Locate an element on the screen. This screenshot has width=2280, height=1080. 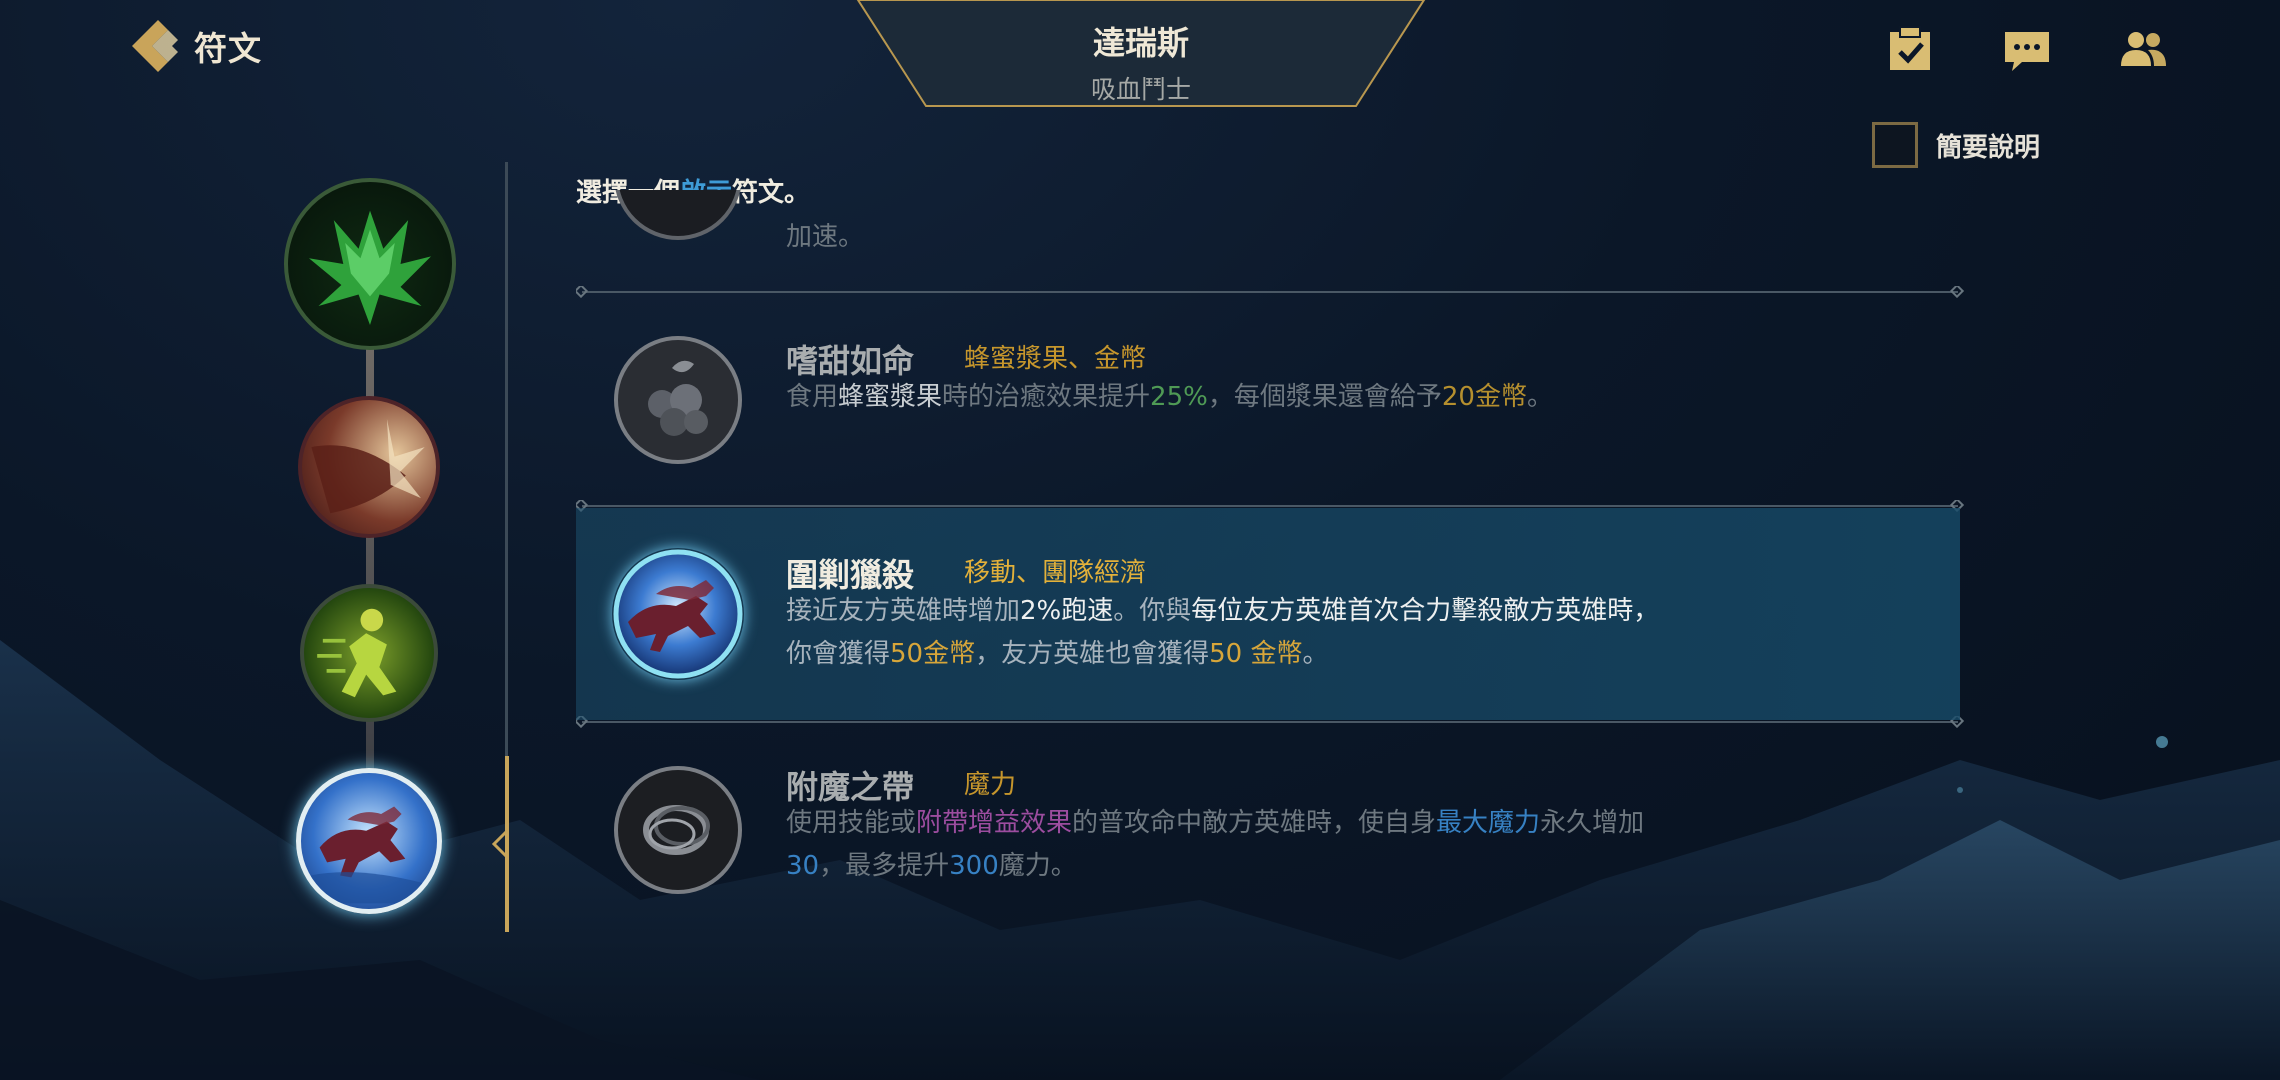
rune-description-segment: 2%跑速 is located at coordinates (1067, 611).